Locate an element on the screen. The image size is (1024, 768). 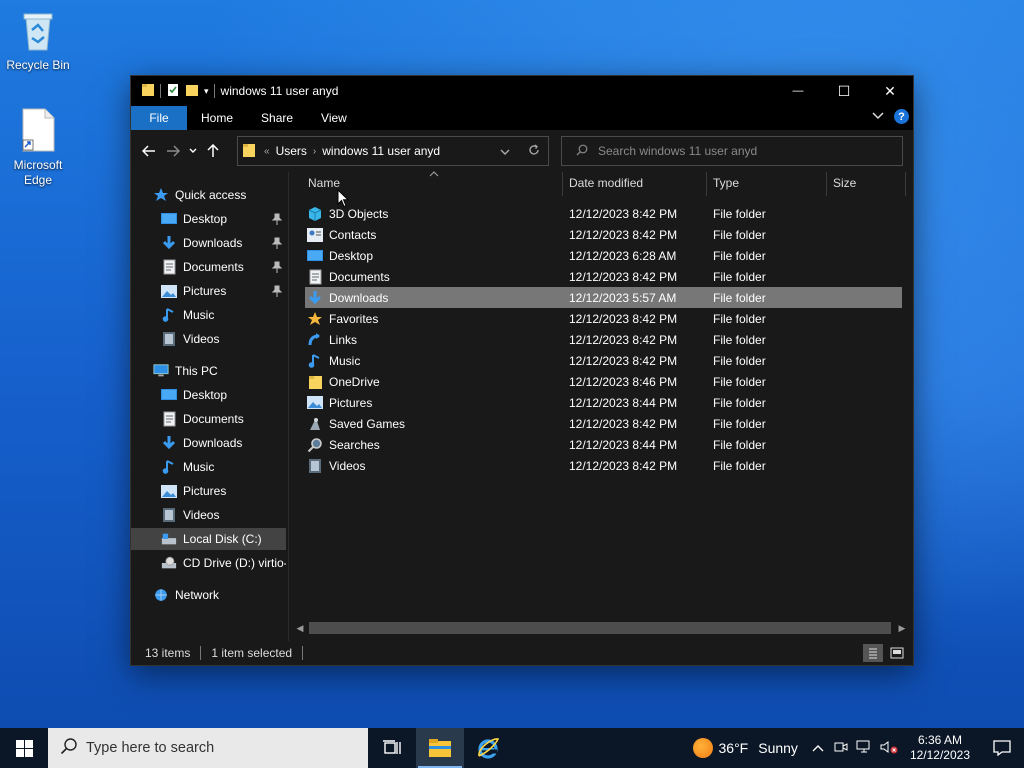
expand-ribbon-icon is located at coordinates (878, 117).